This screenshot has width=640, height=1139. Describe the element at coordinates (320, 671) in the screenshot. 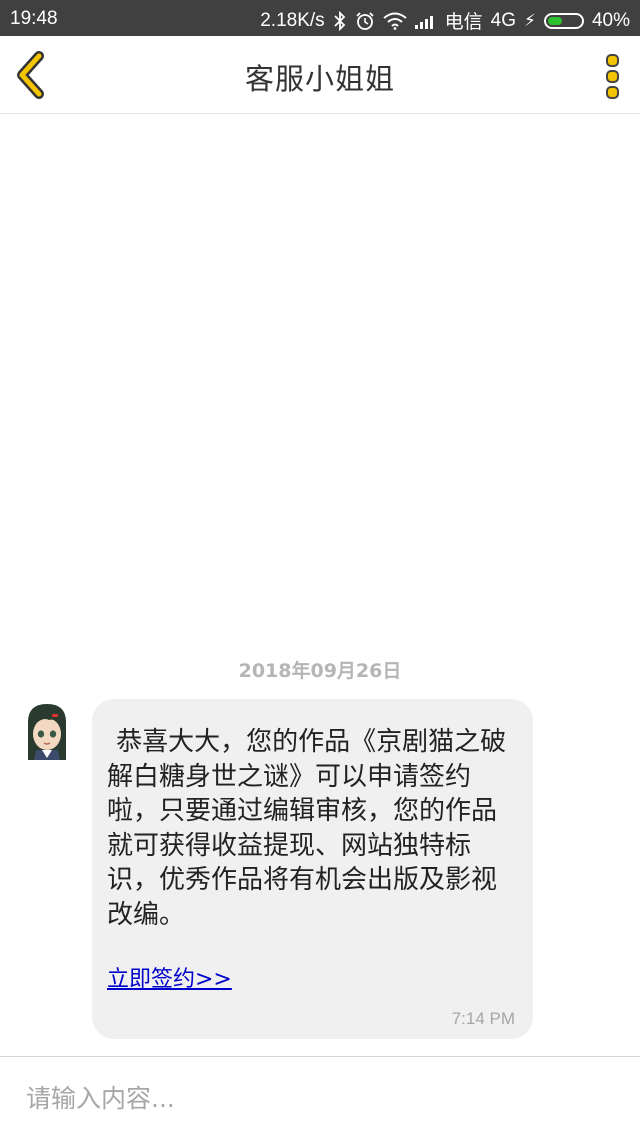

I see `date-separator: 2018年09月26日` at that location.